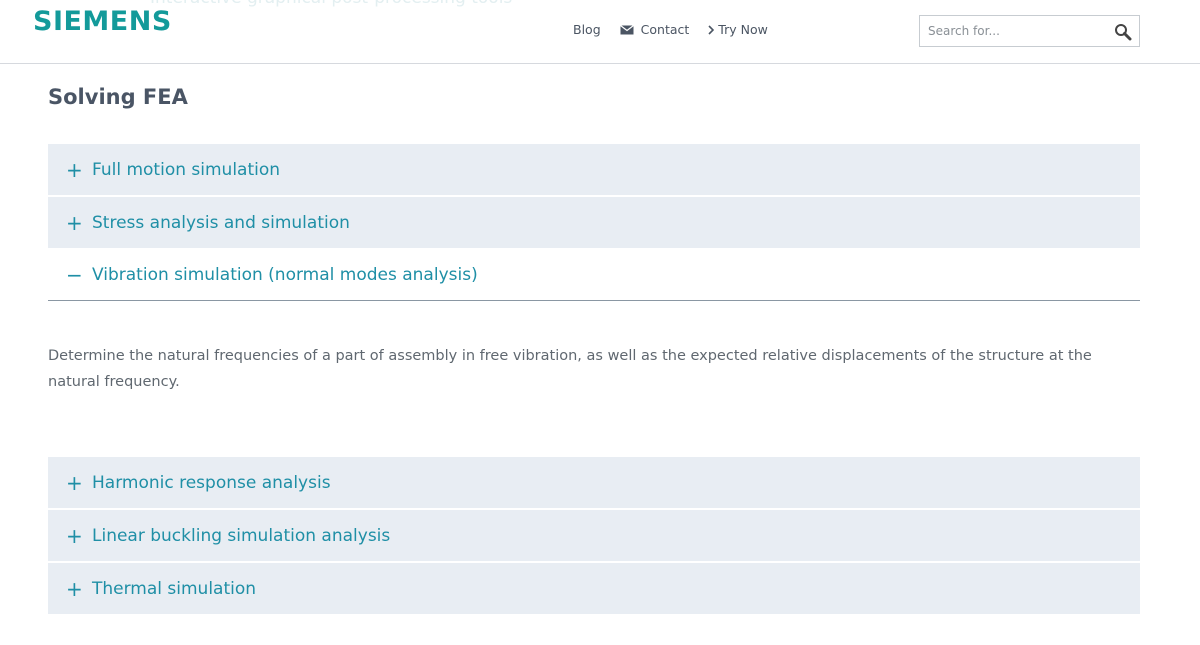 This screenshot has width=1200, height=645. Describe the element at coordinates (665, 29) in the screenshot. I see `nav-contact-label: Contact` at that location.